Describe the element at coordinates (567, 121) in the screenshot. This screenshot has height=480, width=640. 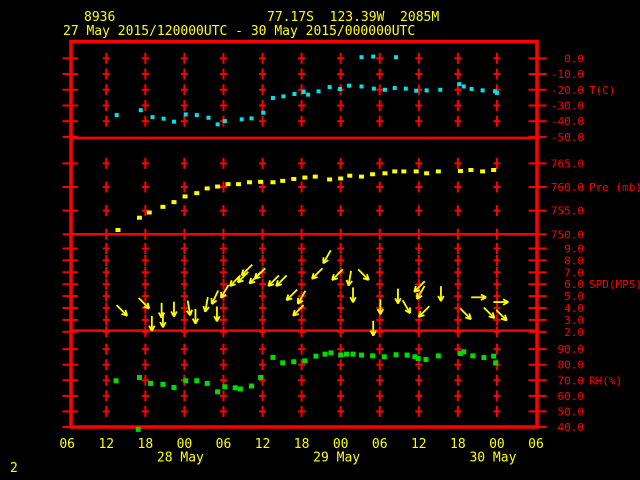
I see `axis-tick-label: -40.0` at that location.